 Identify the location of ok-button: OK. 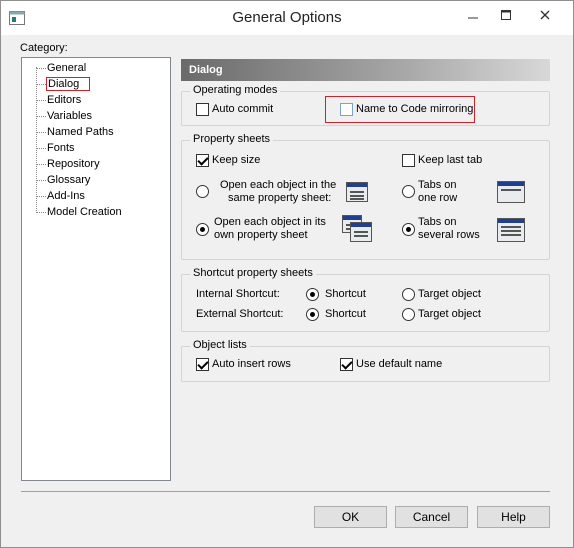
(350, 517).